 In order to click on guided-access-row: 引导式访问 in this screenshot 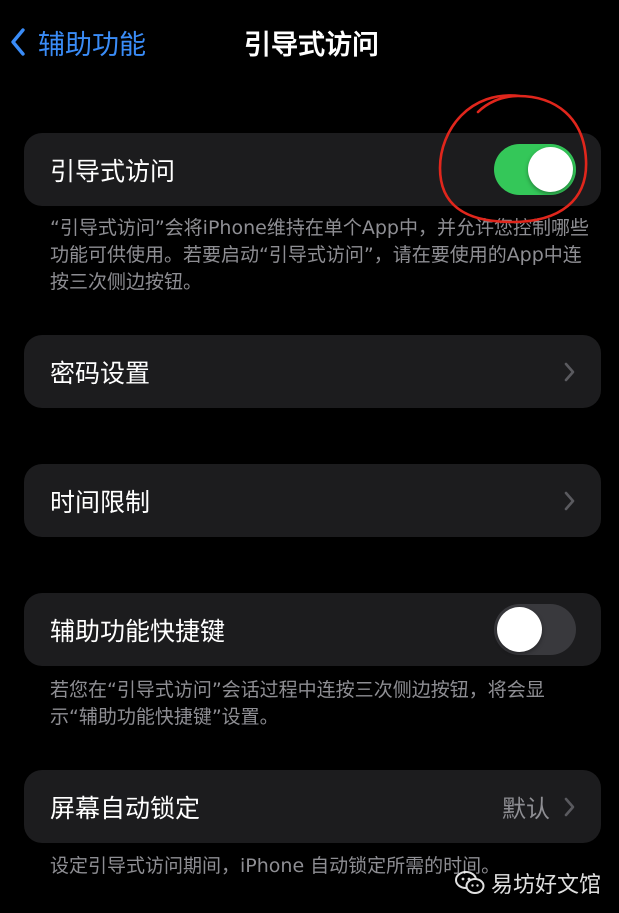, I will do `click(312, 169)`.